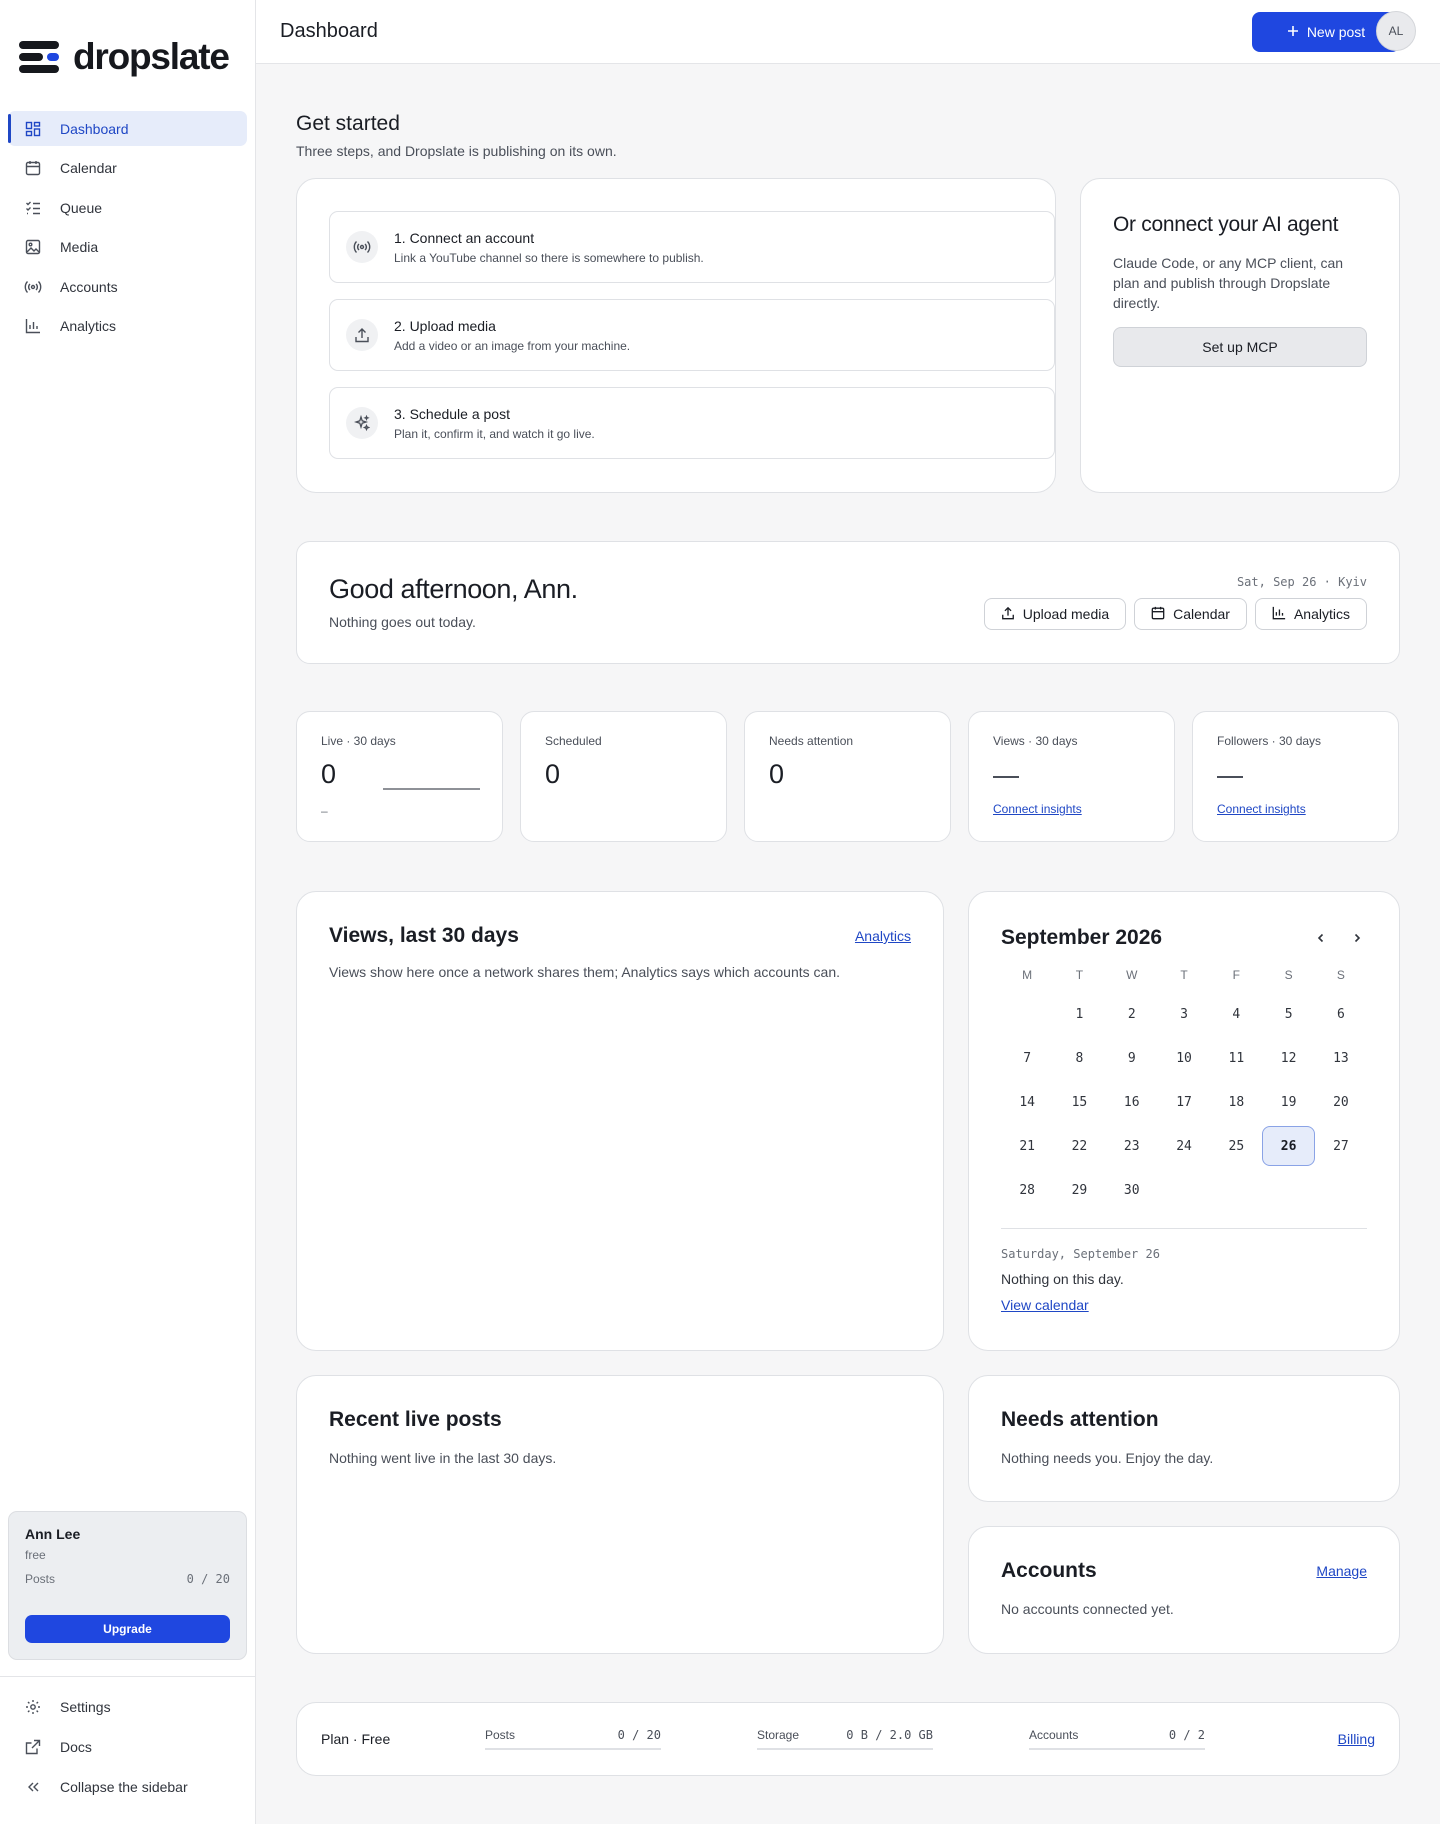 Image resolution: width=1440 pixels, height=1824 pixels. Describe the element at coordinates (127, 168) in the screenshot. I see `sidebar-item-calendar: Calendar` at that location.